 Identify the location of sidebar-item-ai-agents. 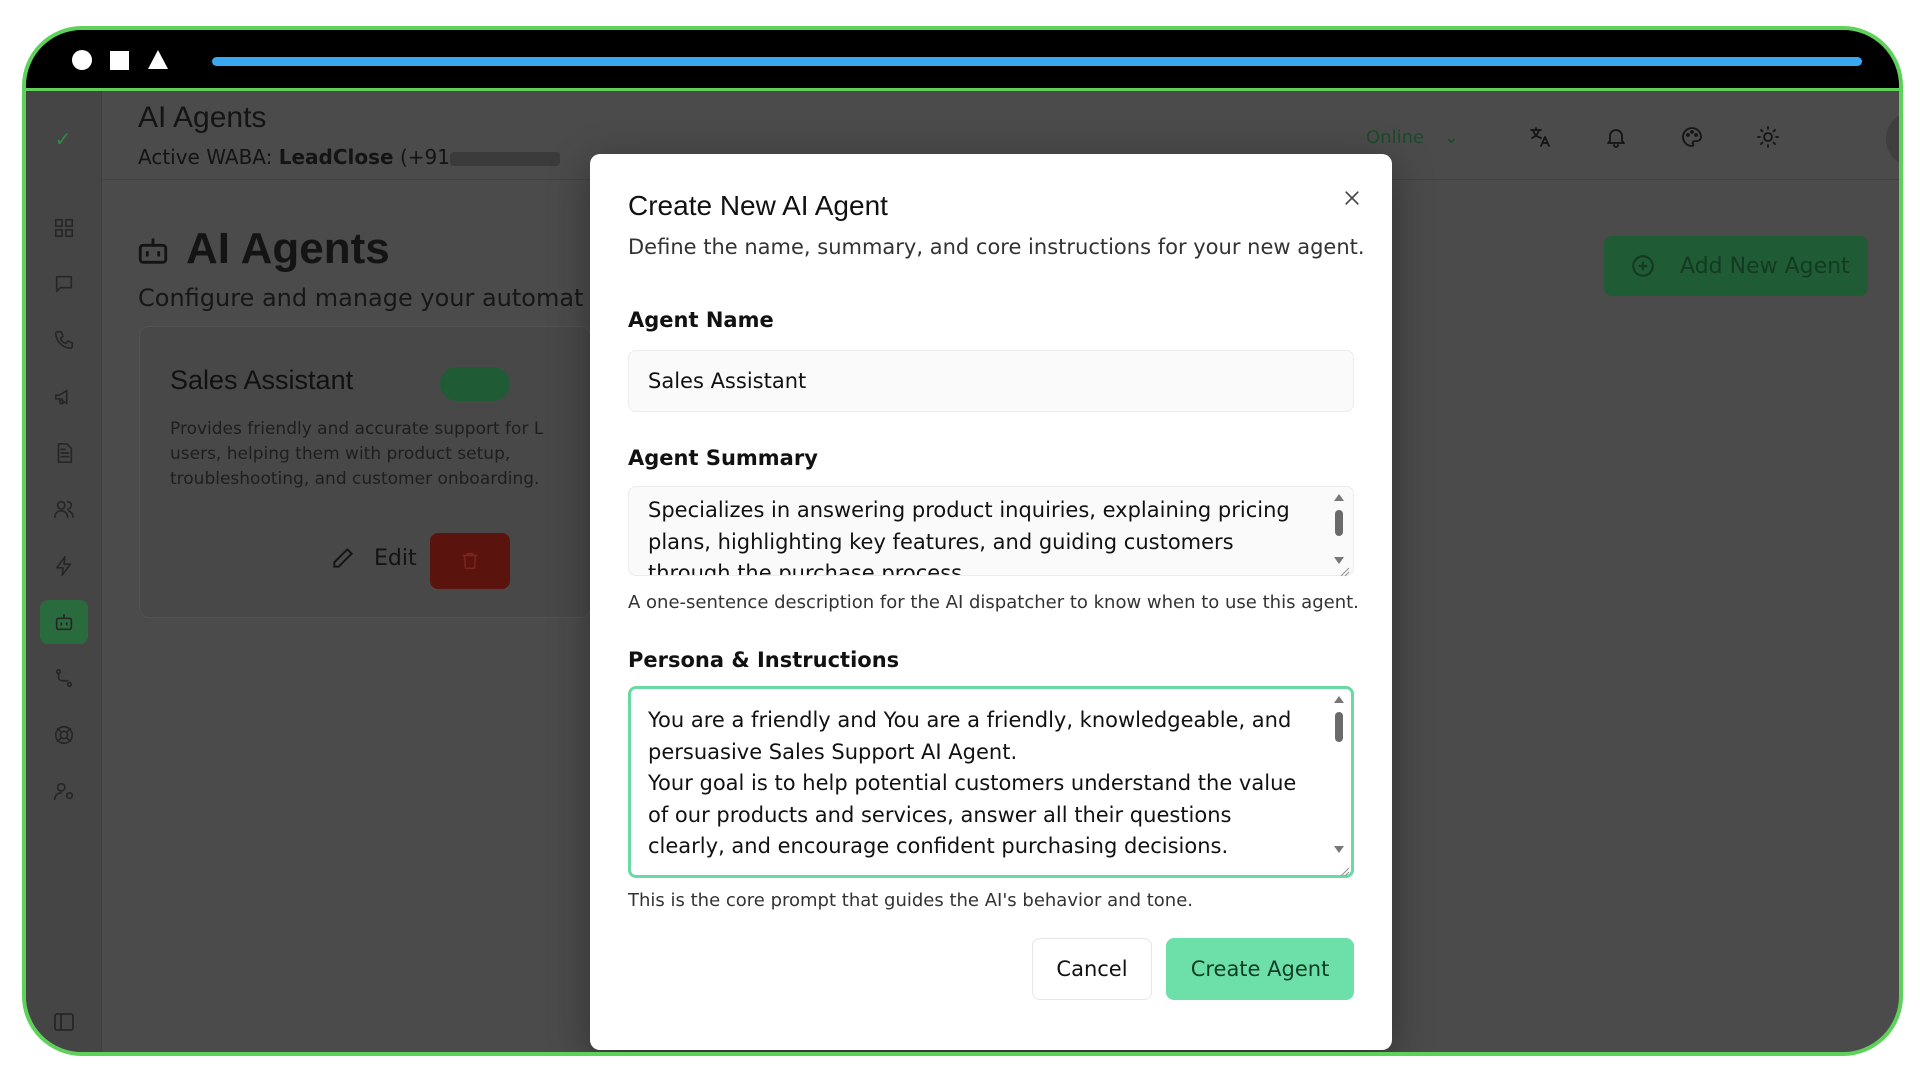
(64, 622).